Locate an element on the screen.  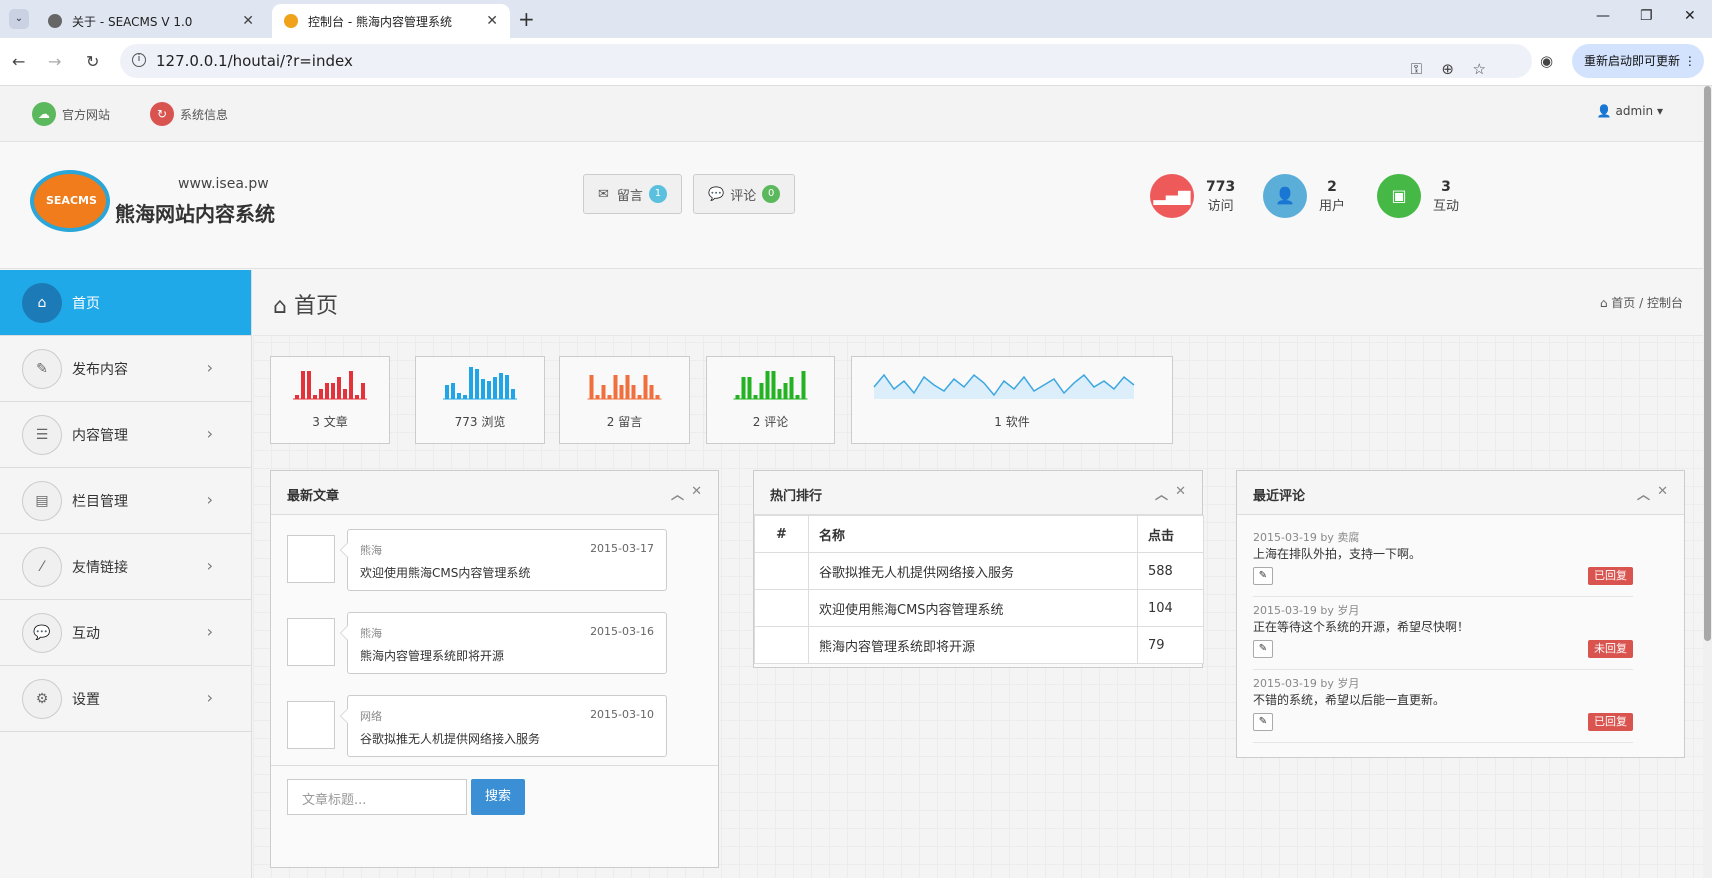
logo-url: www.isea.pw is located at coordinates (223, 184).